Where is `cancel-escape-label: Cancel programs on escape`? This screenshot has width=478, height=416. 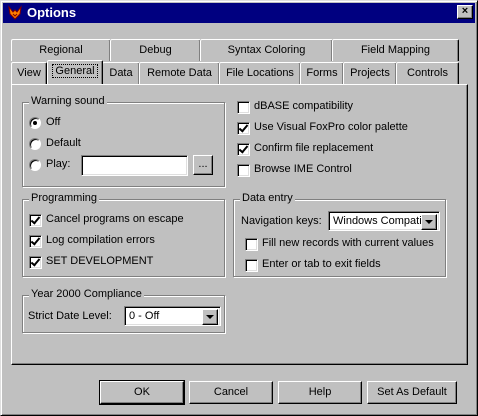 cancel-escape-label: Cancel programs on escape is located at coordinates (115, 219).